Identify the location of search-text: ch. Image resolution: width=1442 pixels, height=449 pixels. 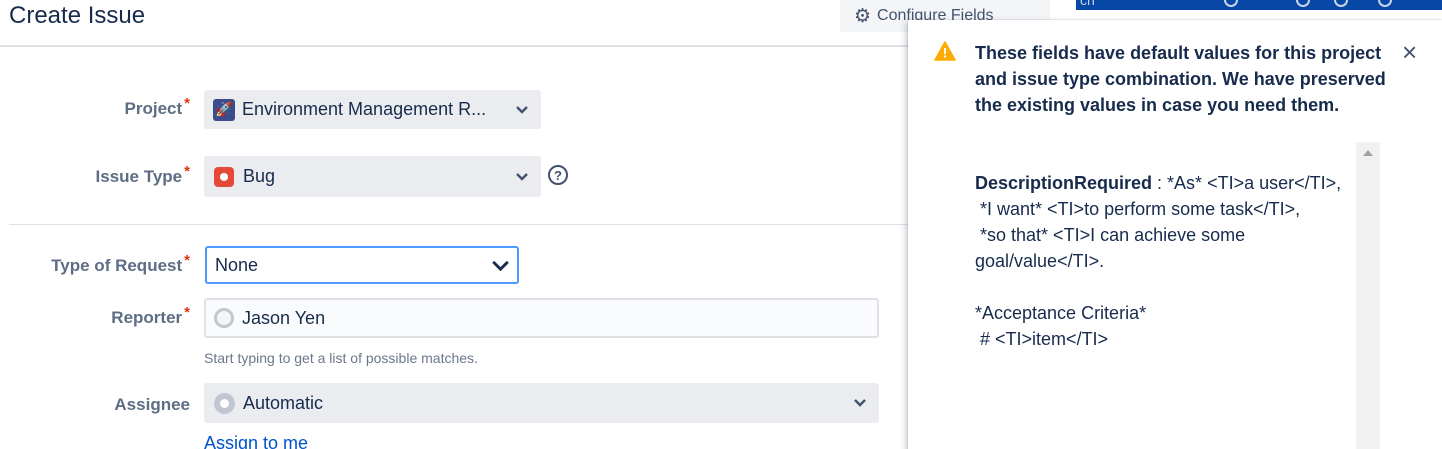
(1087, 4).